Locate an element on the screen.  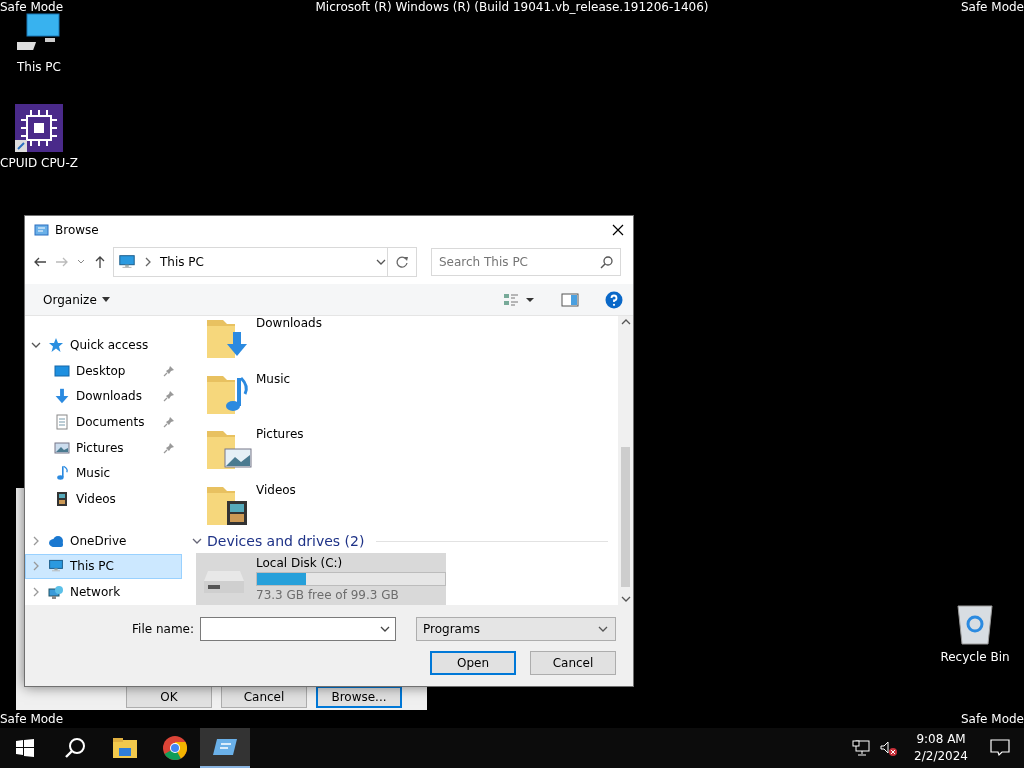
address-bar: This PC is located at coordinates (250, 262).